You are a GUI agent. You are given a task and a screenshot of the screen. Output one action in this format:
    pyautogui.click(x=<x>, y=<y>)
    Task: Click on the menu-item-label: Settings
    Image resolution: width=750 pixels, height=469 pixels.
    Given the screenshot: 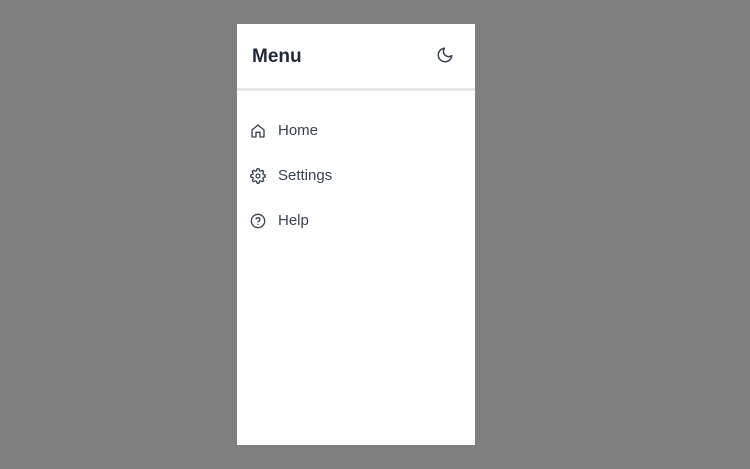 What is the action you would take?
    pyautogui.click(x=305, y=175)
    